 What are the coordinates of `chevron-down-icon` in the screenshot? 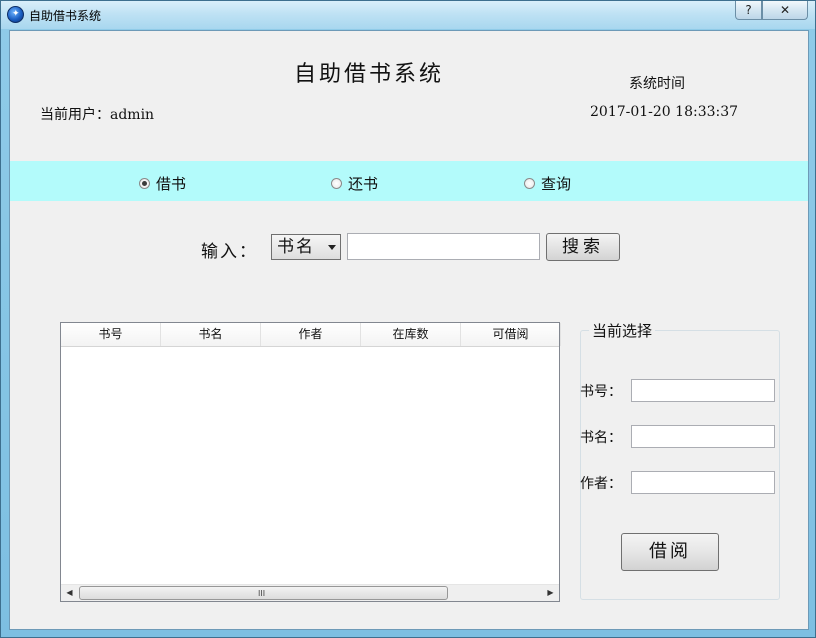 It's located at (332, 247).